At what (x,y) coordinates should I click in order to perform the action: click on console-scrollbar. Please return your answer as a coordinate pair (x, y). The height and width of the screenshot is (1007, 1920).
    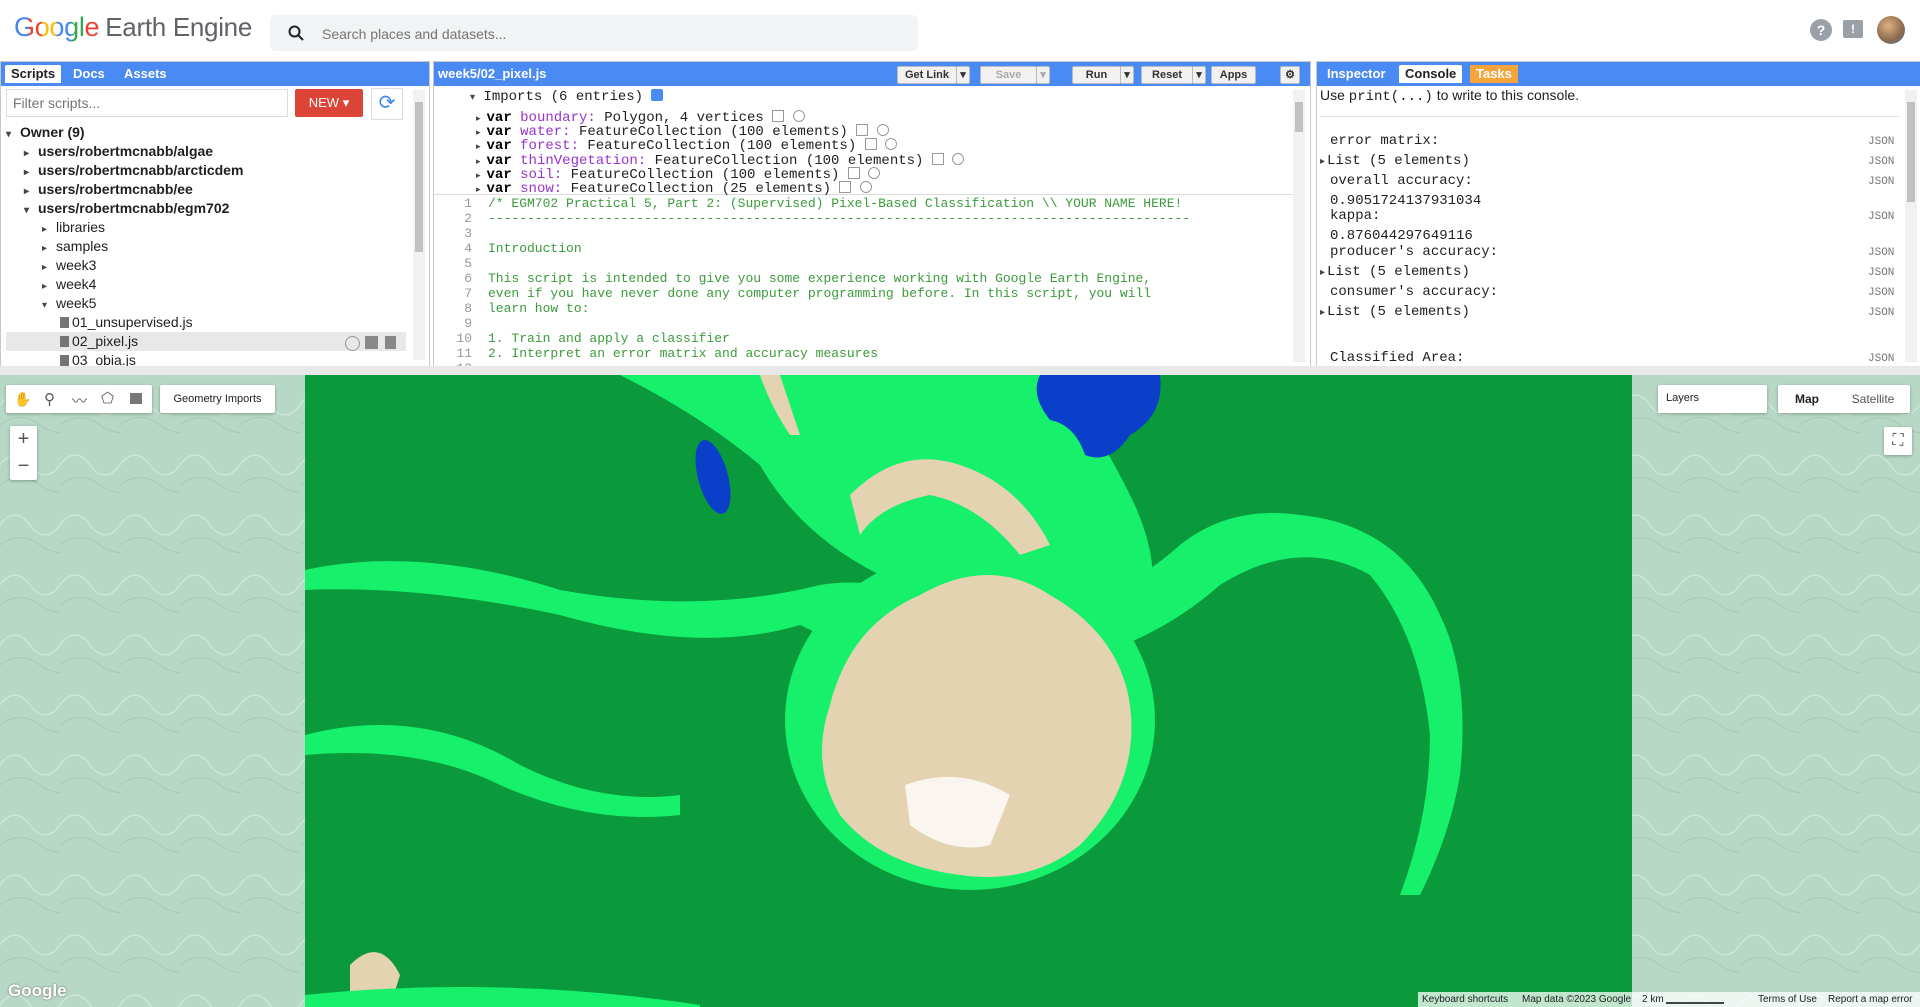
    Looking at the image, I should click on (1911, 226).